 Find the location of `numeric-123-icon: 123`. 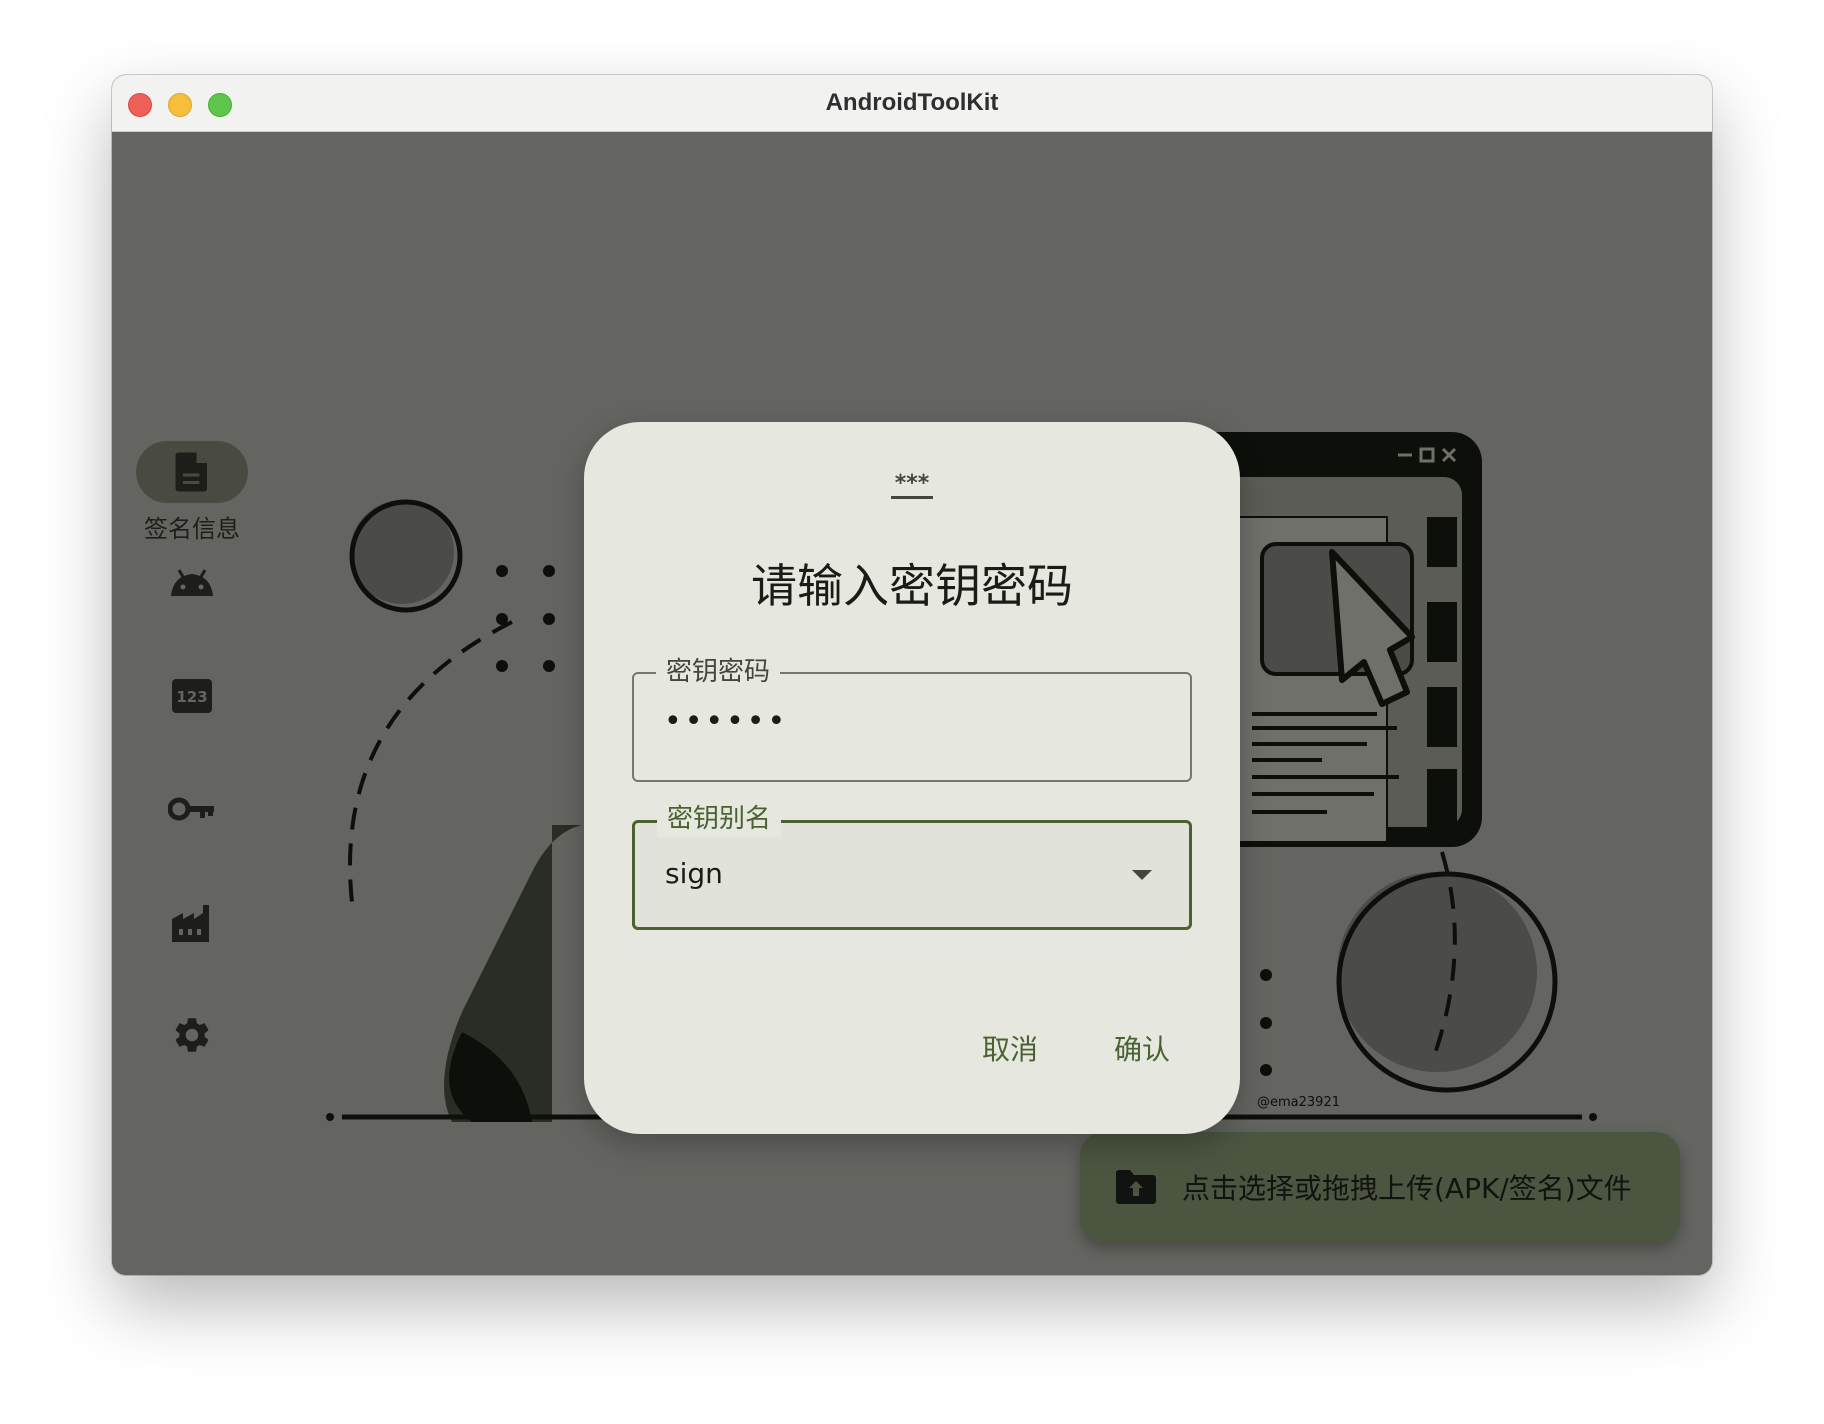

numeric-123-icon: 123 is located at coordinates (192, 696).